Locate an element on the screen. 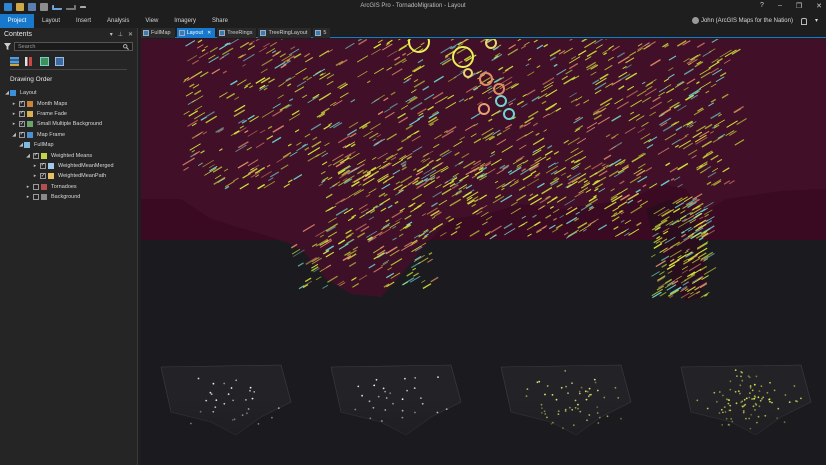 Image resolution: width=826 pixels, height=465 pixels. layer-row: ▸ ✓ WeightedMeanMerged is located at coordinates (68, 166).